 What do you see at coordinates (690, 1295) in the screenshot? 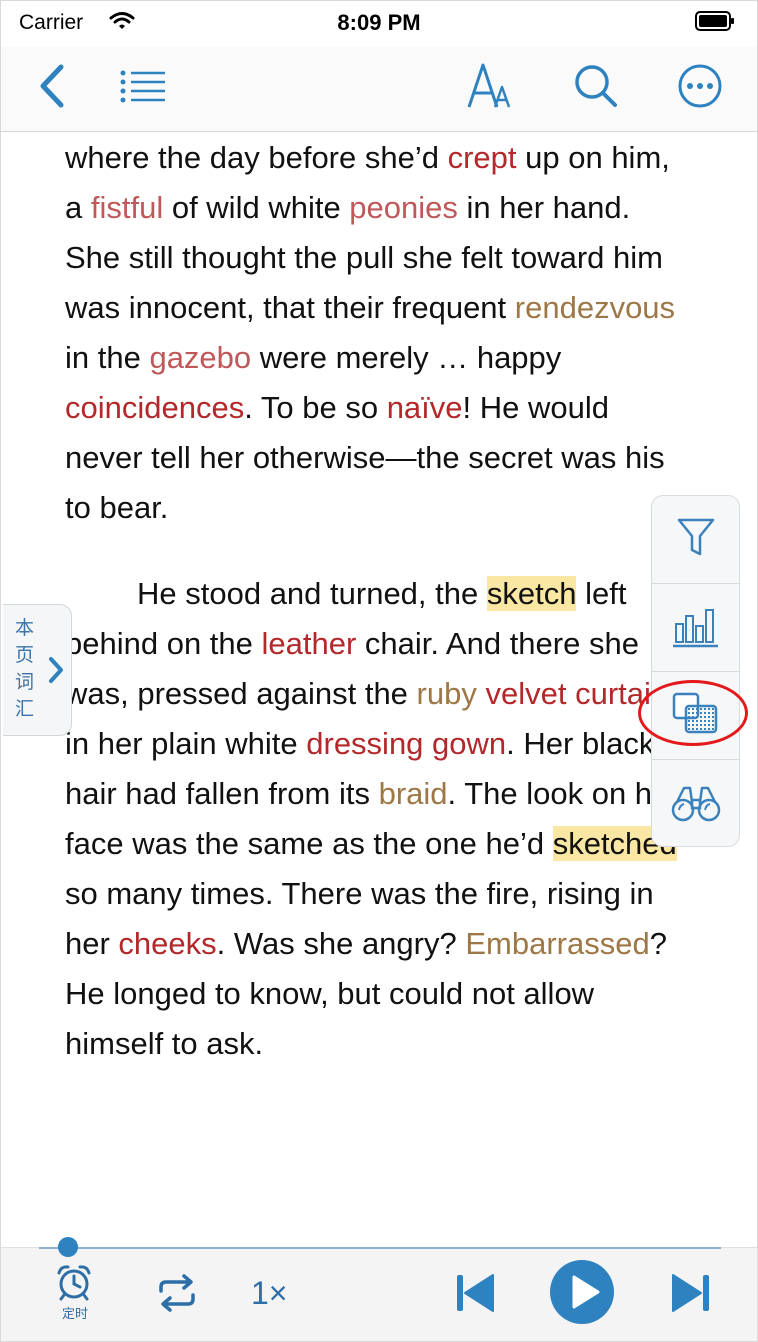
I see `skip-forward-icon` at bounding box center [690, 1295].